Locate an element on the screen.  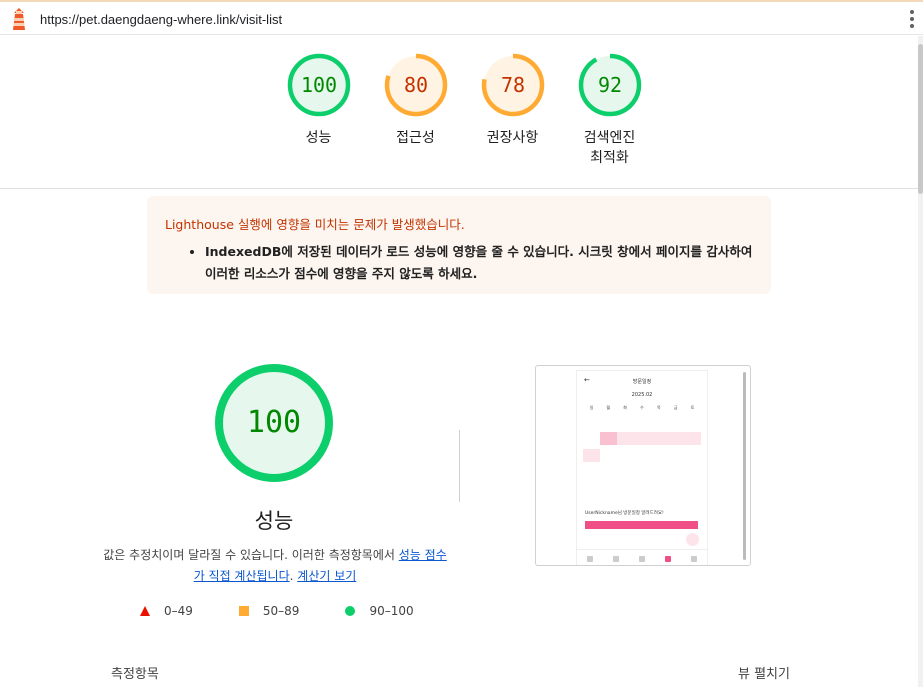
scrollbar-thumb is located at coordinates (920, 119).